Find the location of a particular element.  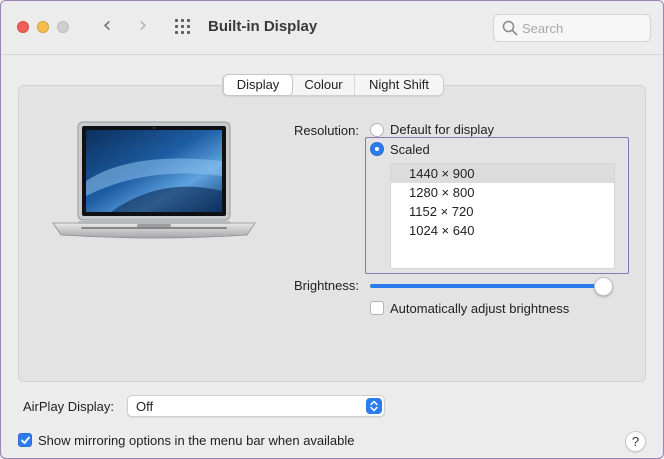

minimize-window-button is located at coordinates (43, 27).